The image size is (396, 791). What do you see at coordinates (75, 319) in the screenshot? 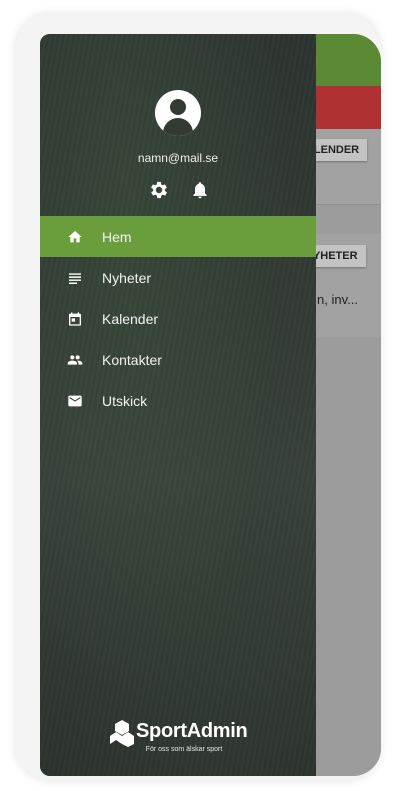
I see `calendar-icon` at bounding box center [75, 319].